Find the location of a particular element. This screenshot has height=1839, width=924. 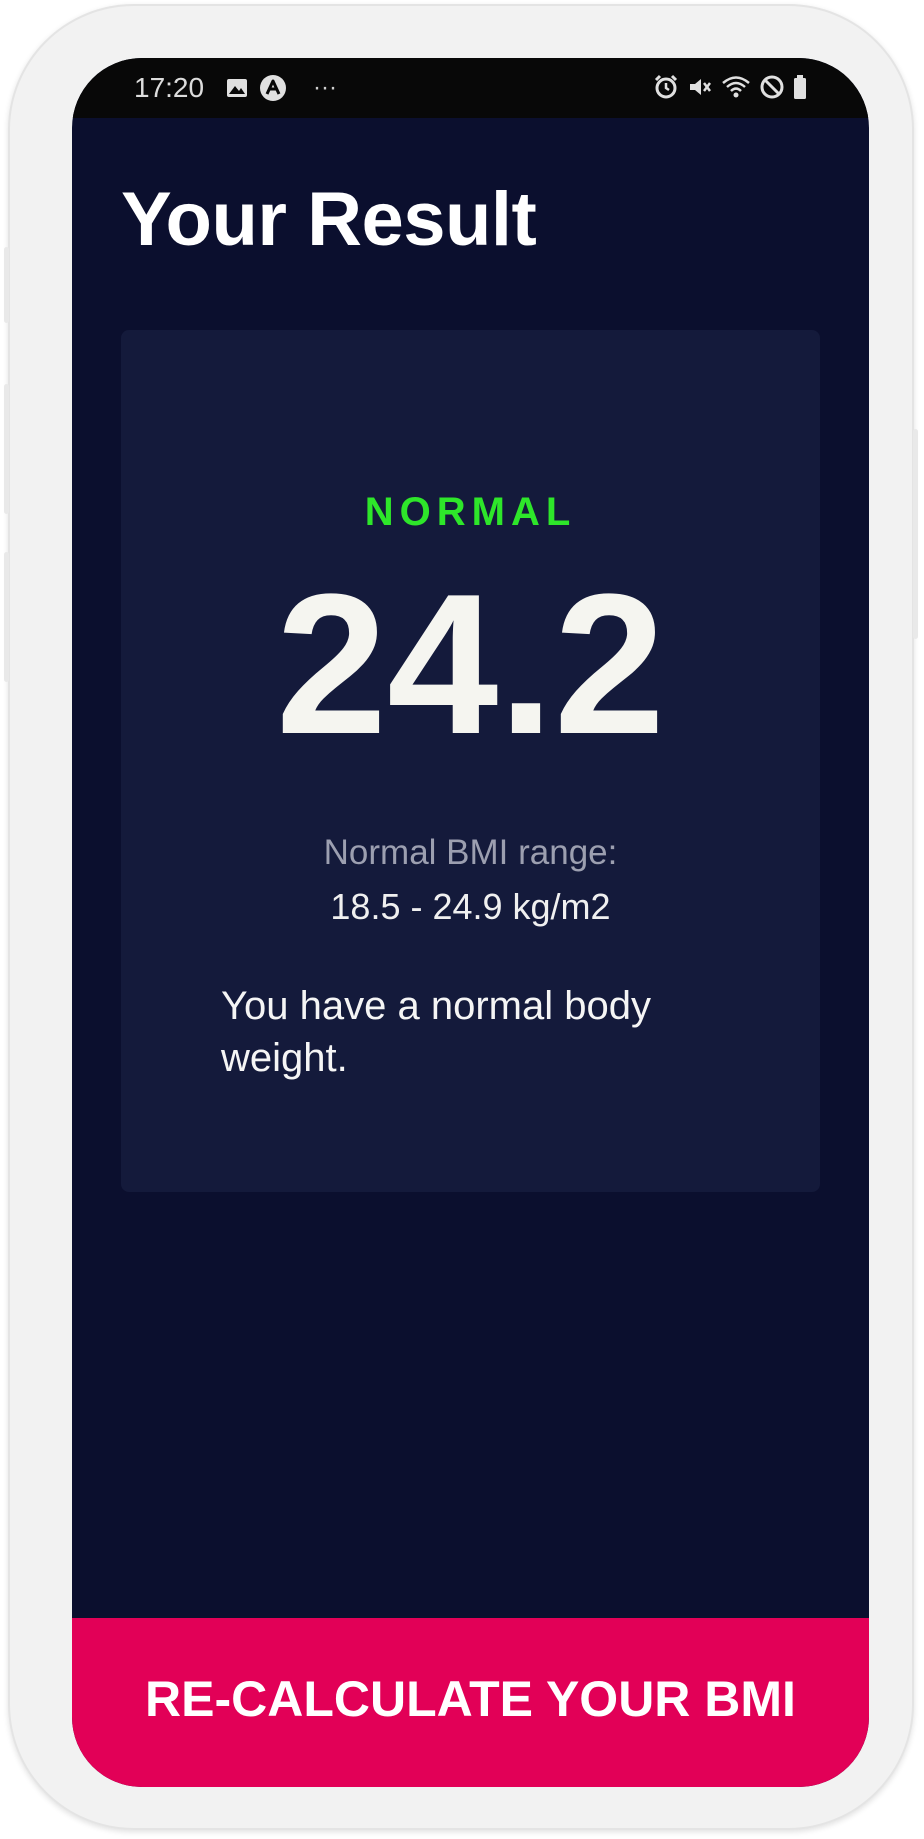

normal-range-value: 18.5 - 24.9 kg/m2 is located at coordinates (470, 906).